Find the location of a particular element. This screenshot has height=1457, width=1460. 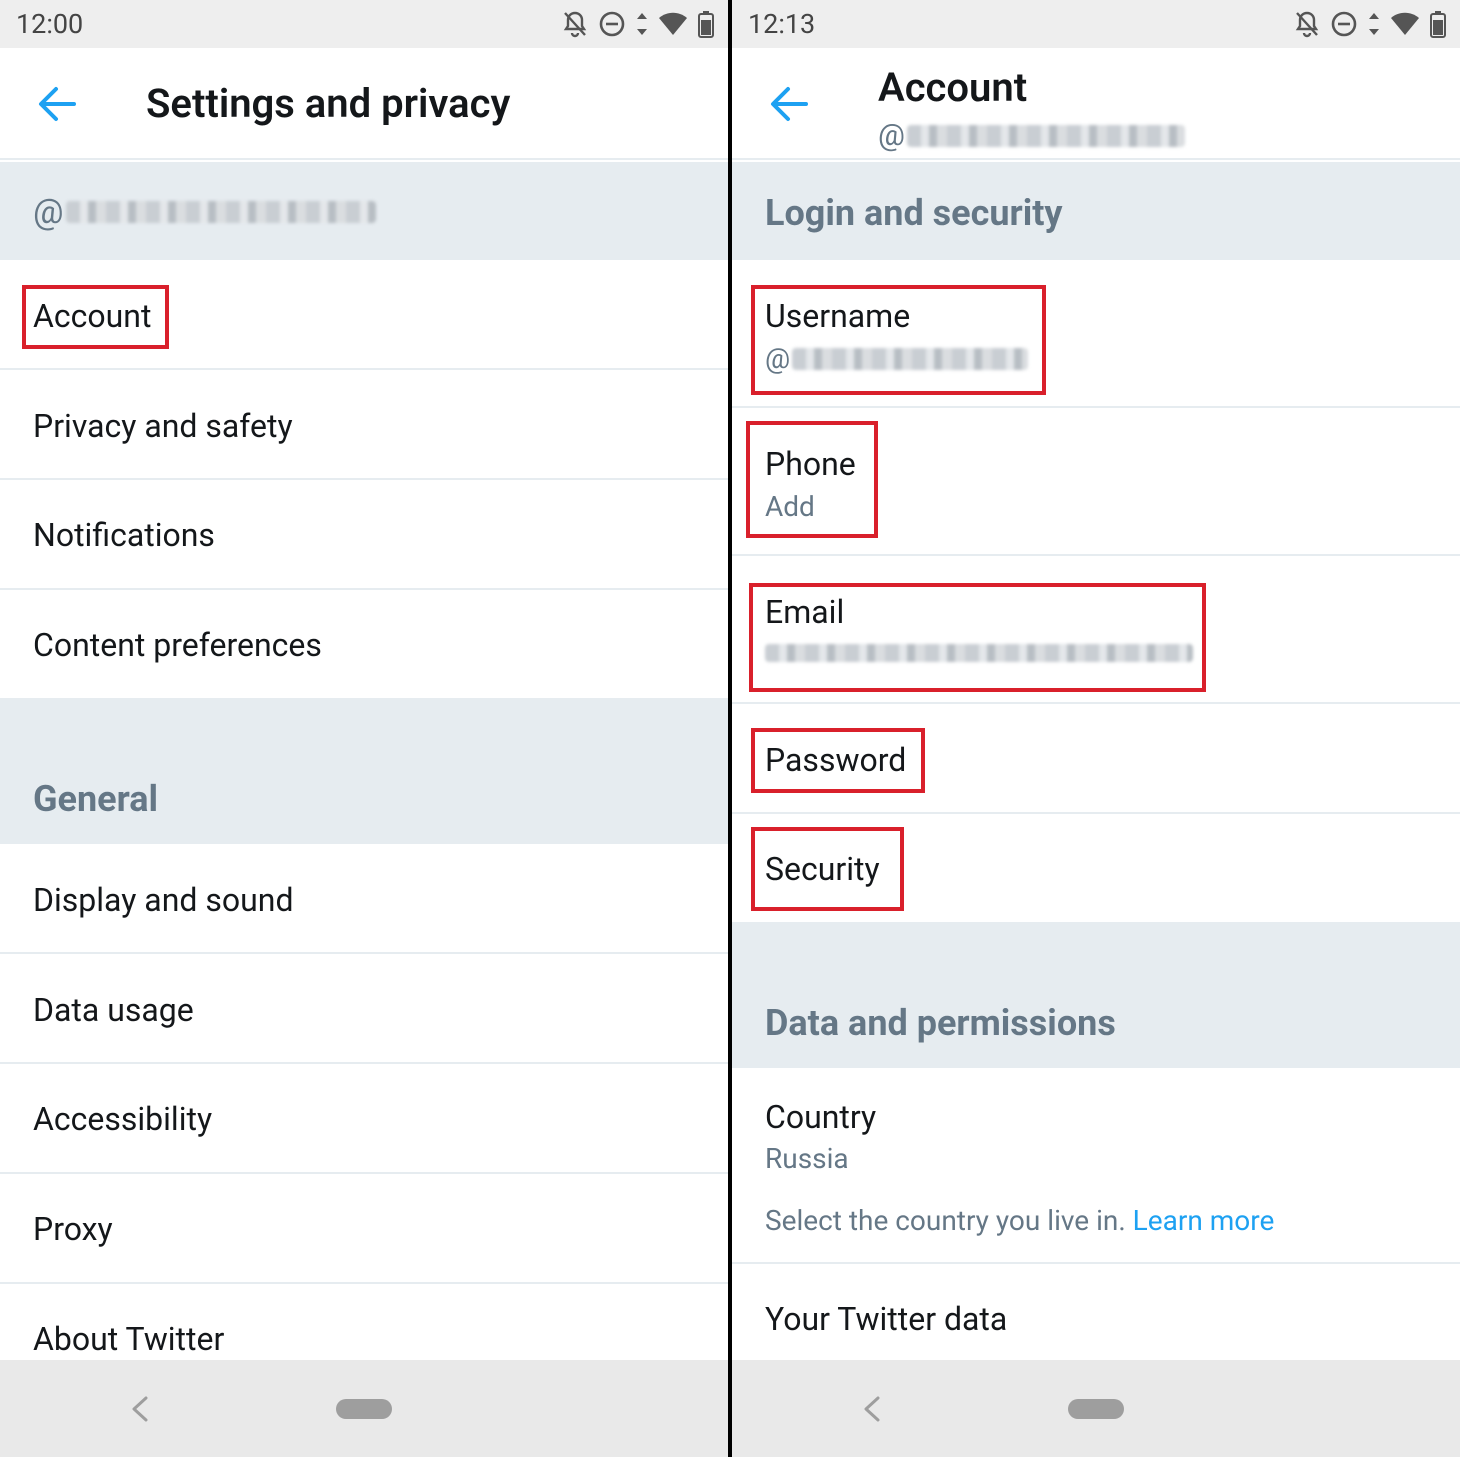

menu-item-proxy: Proxy is located at coordinates (364, 1229).